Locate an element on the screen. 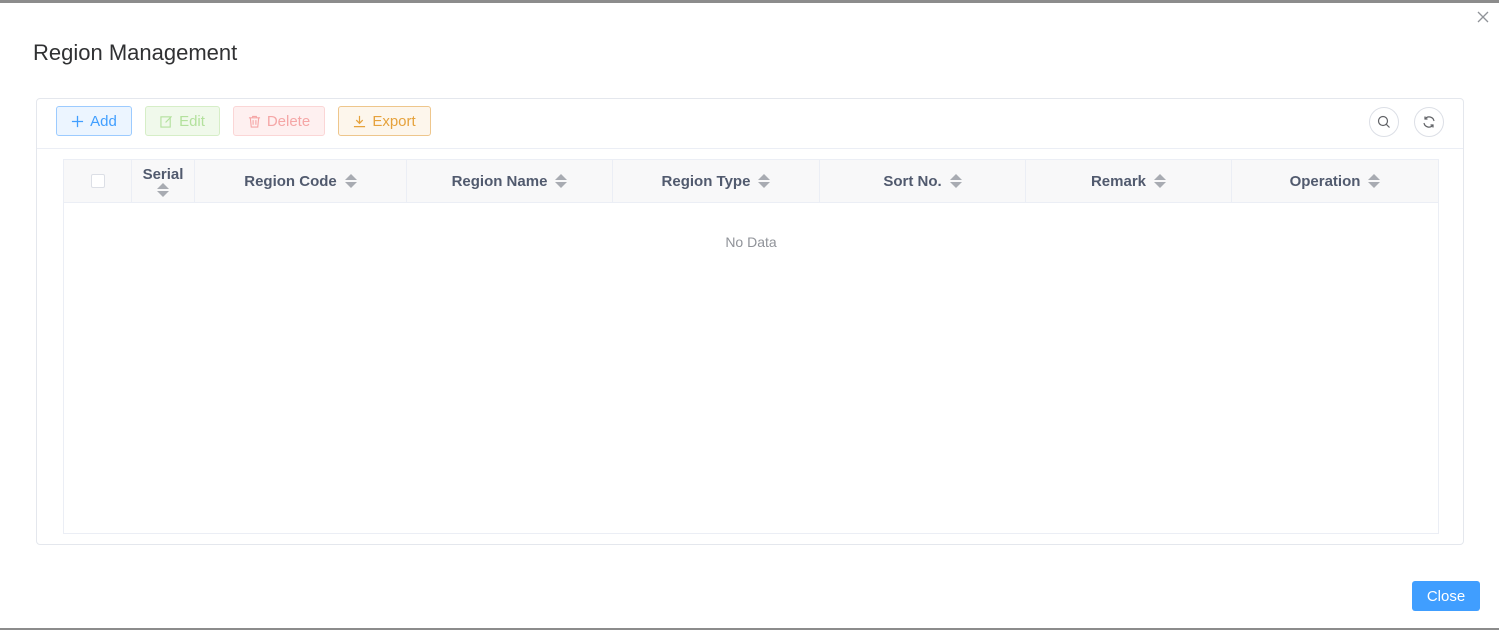 This screenshot has height=630, width=1499. column-sort-no: Sort No. is located at coordinates (923, 181).